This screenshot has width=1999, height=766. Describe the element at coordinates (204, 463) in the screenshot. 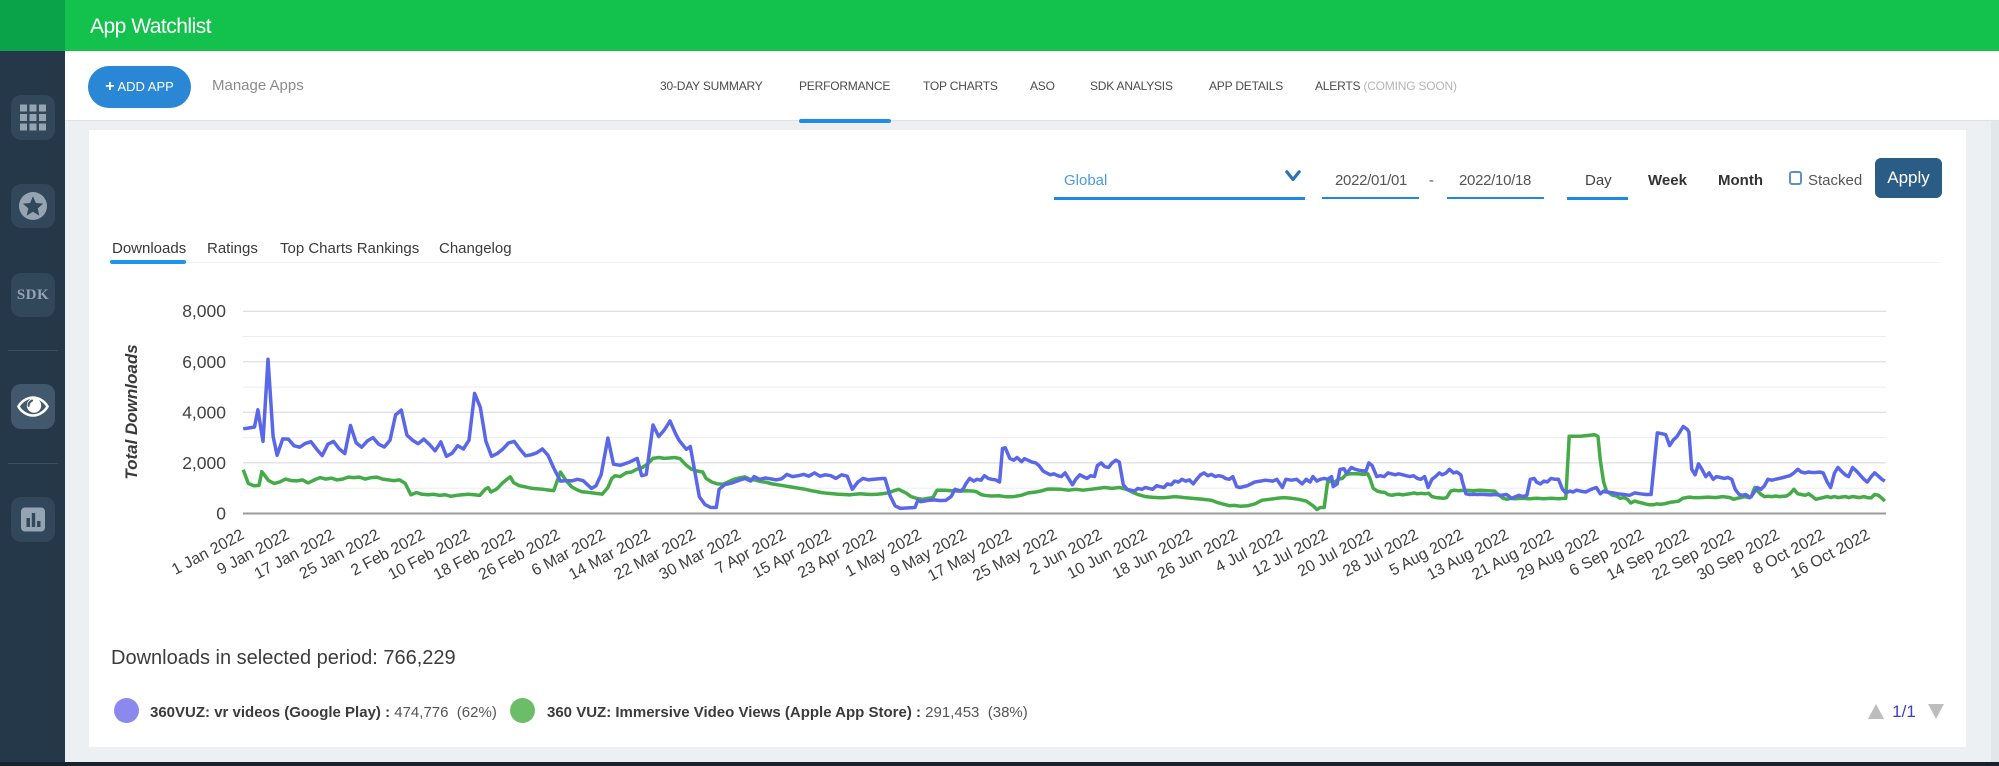

I see `svg-text: 2,000` at that location.